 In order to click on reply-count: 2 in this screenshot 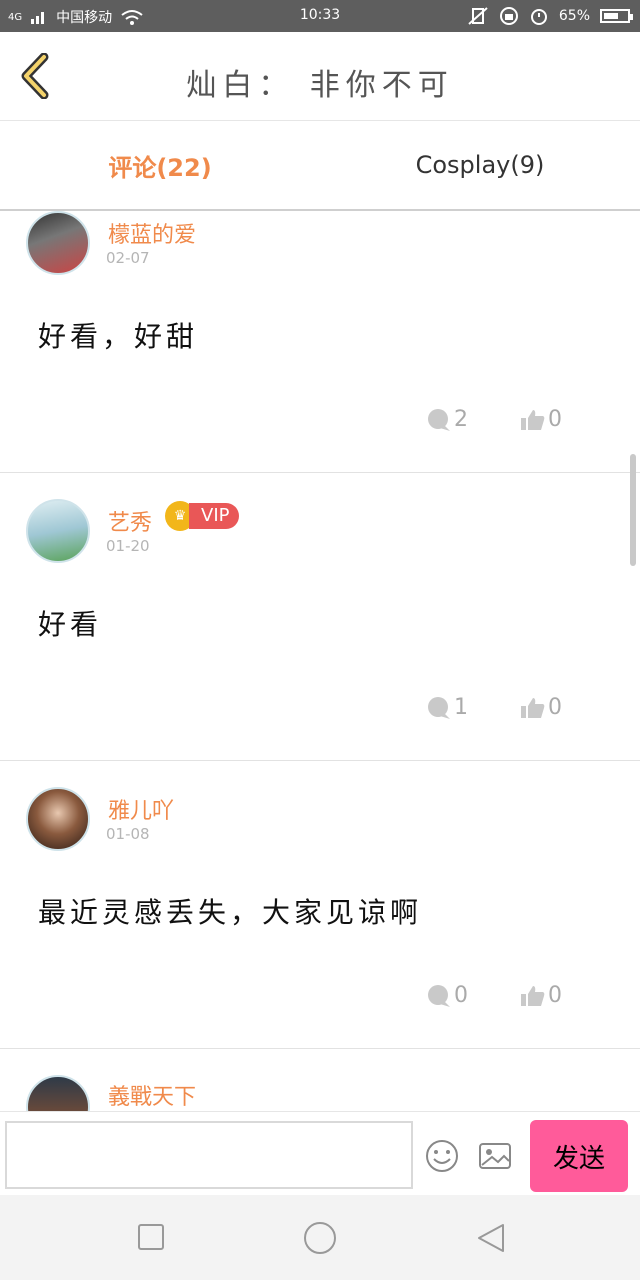, I will do `click(461, 419)`.